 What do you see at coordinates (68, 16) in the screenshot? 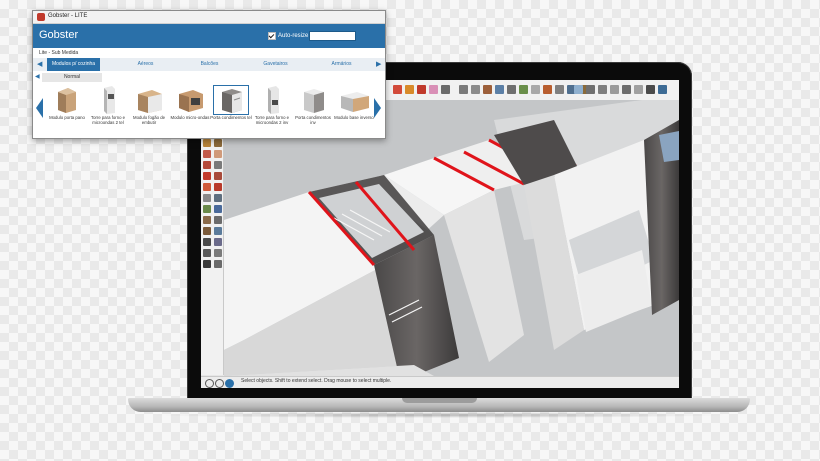
I see `window-title: Gobster - LITE` at bounding box center [68, 16].